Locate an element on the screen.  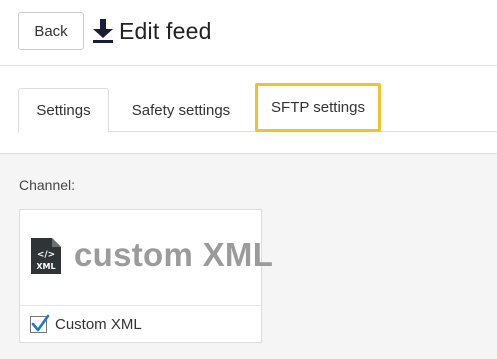
xml-file-icon: </> XML is located at coordinates (46, 256).